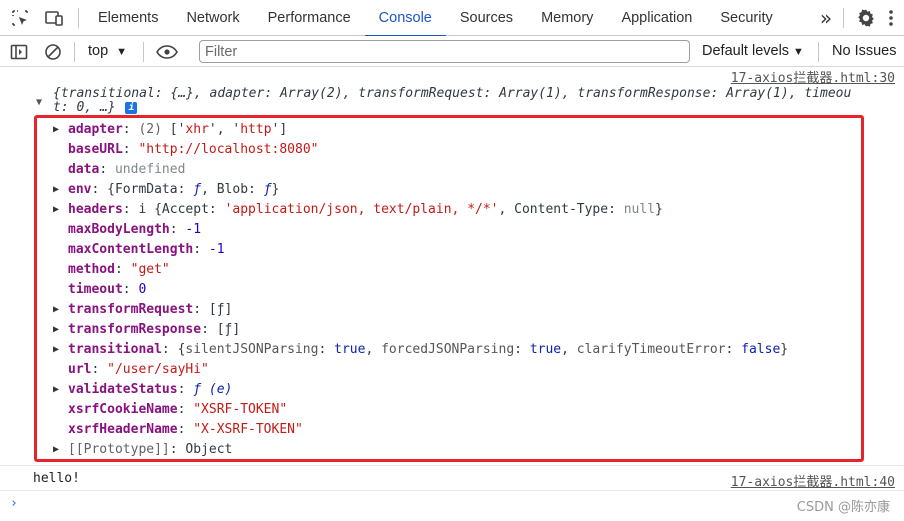 The height and width of the screenshot is (521, 904). Describe the element at coordinates (405, 18) in the screenshot. I see `tab-console: Console` at that location.